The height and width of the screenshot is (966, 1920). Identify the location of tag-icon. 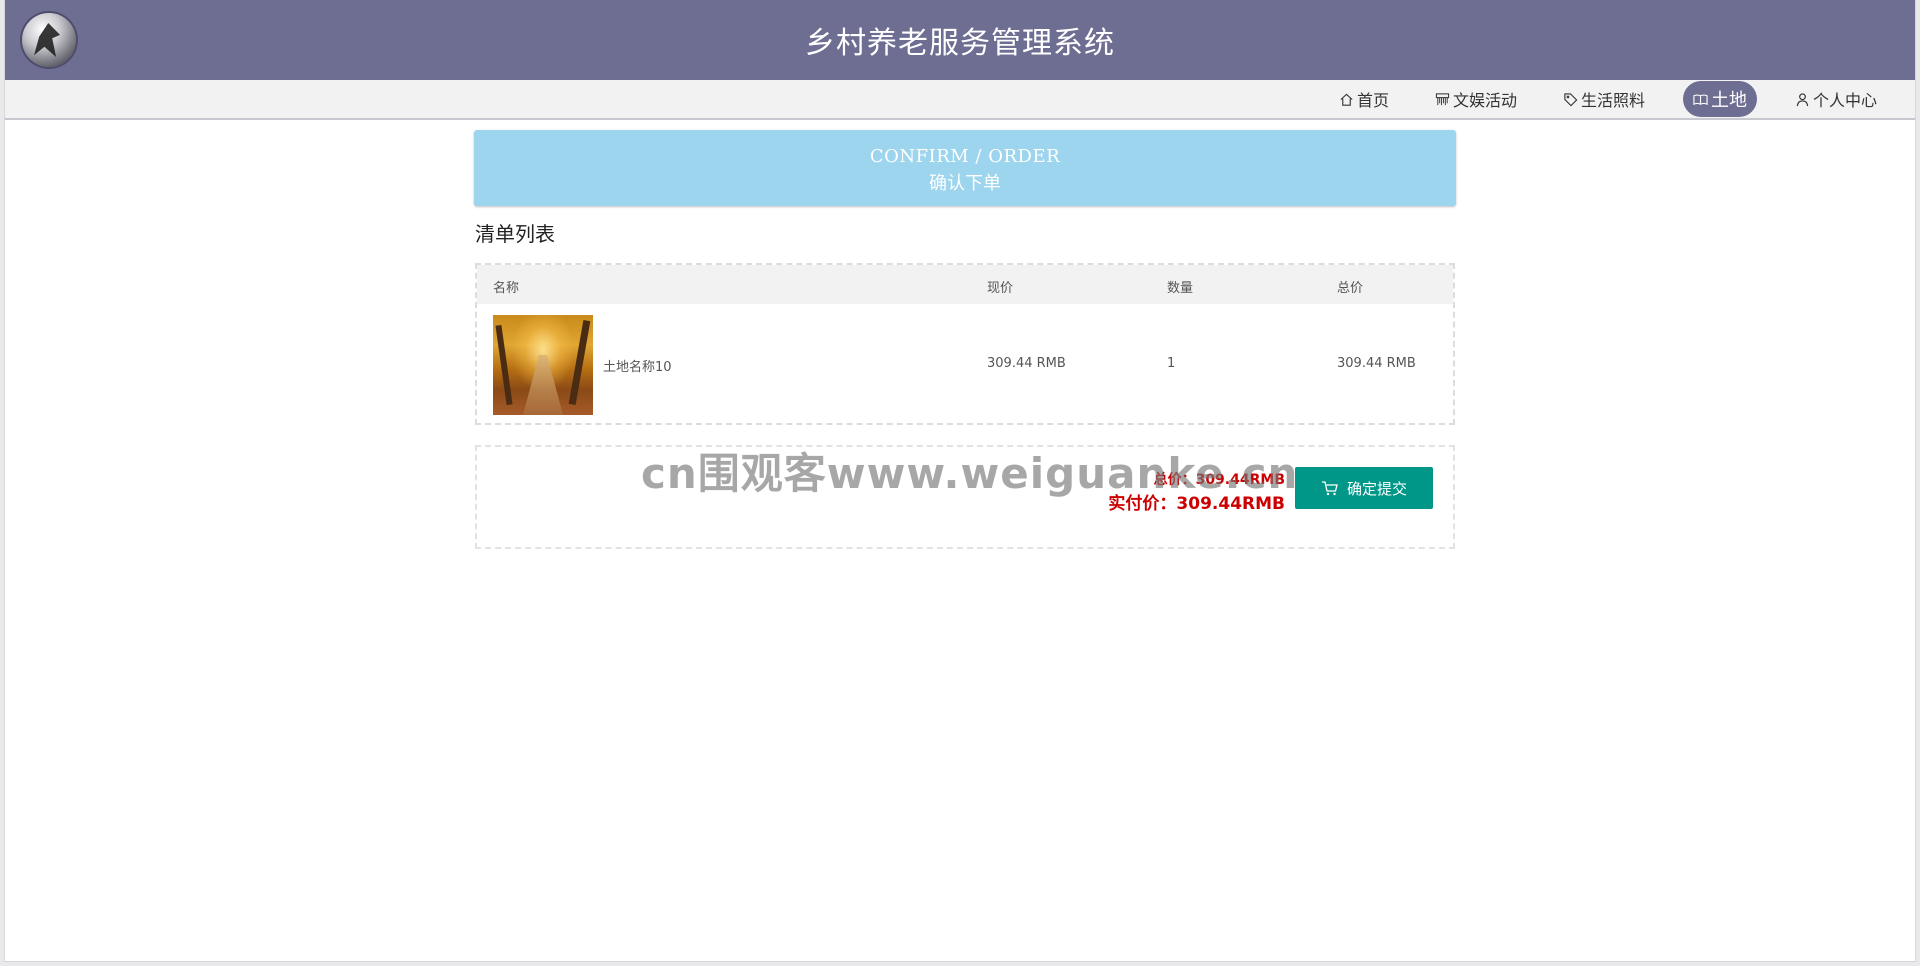
(1571, 99).